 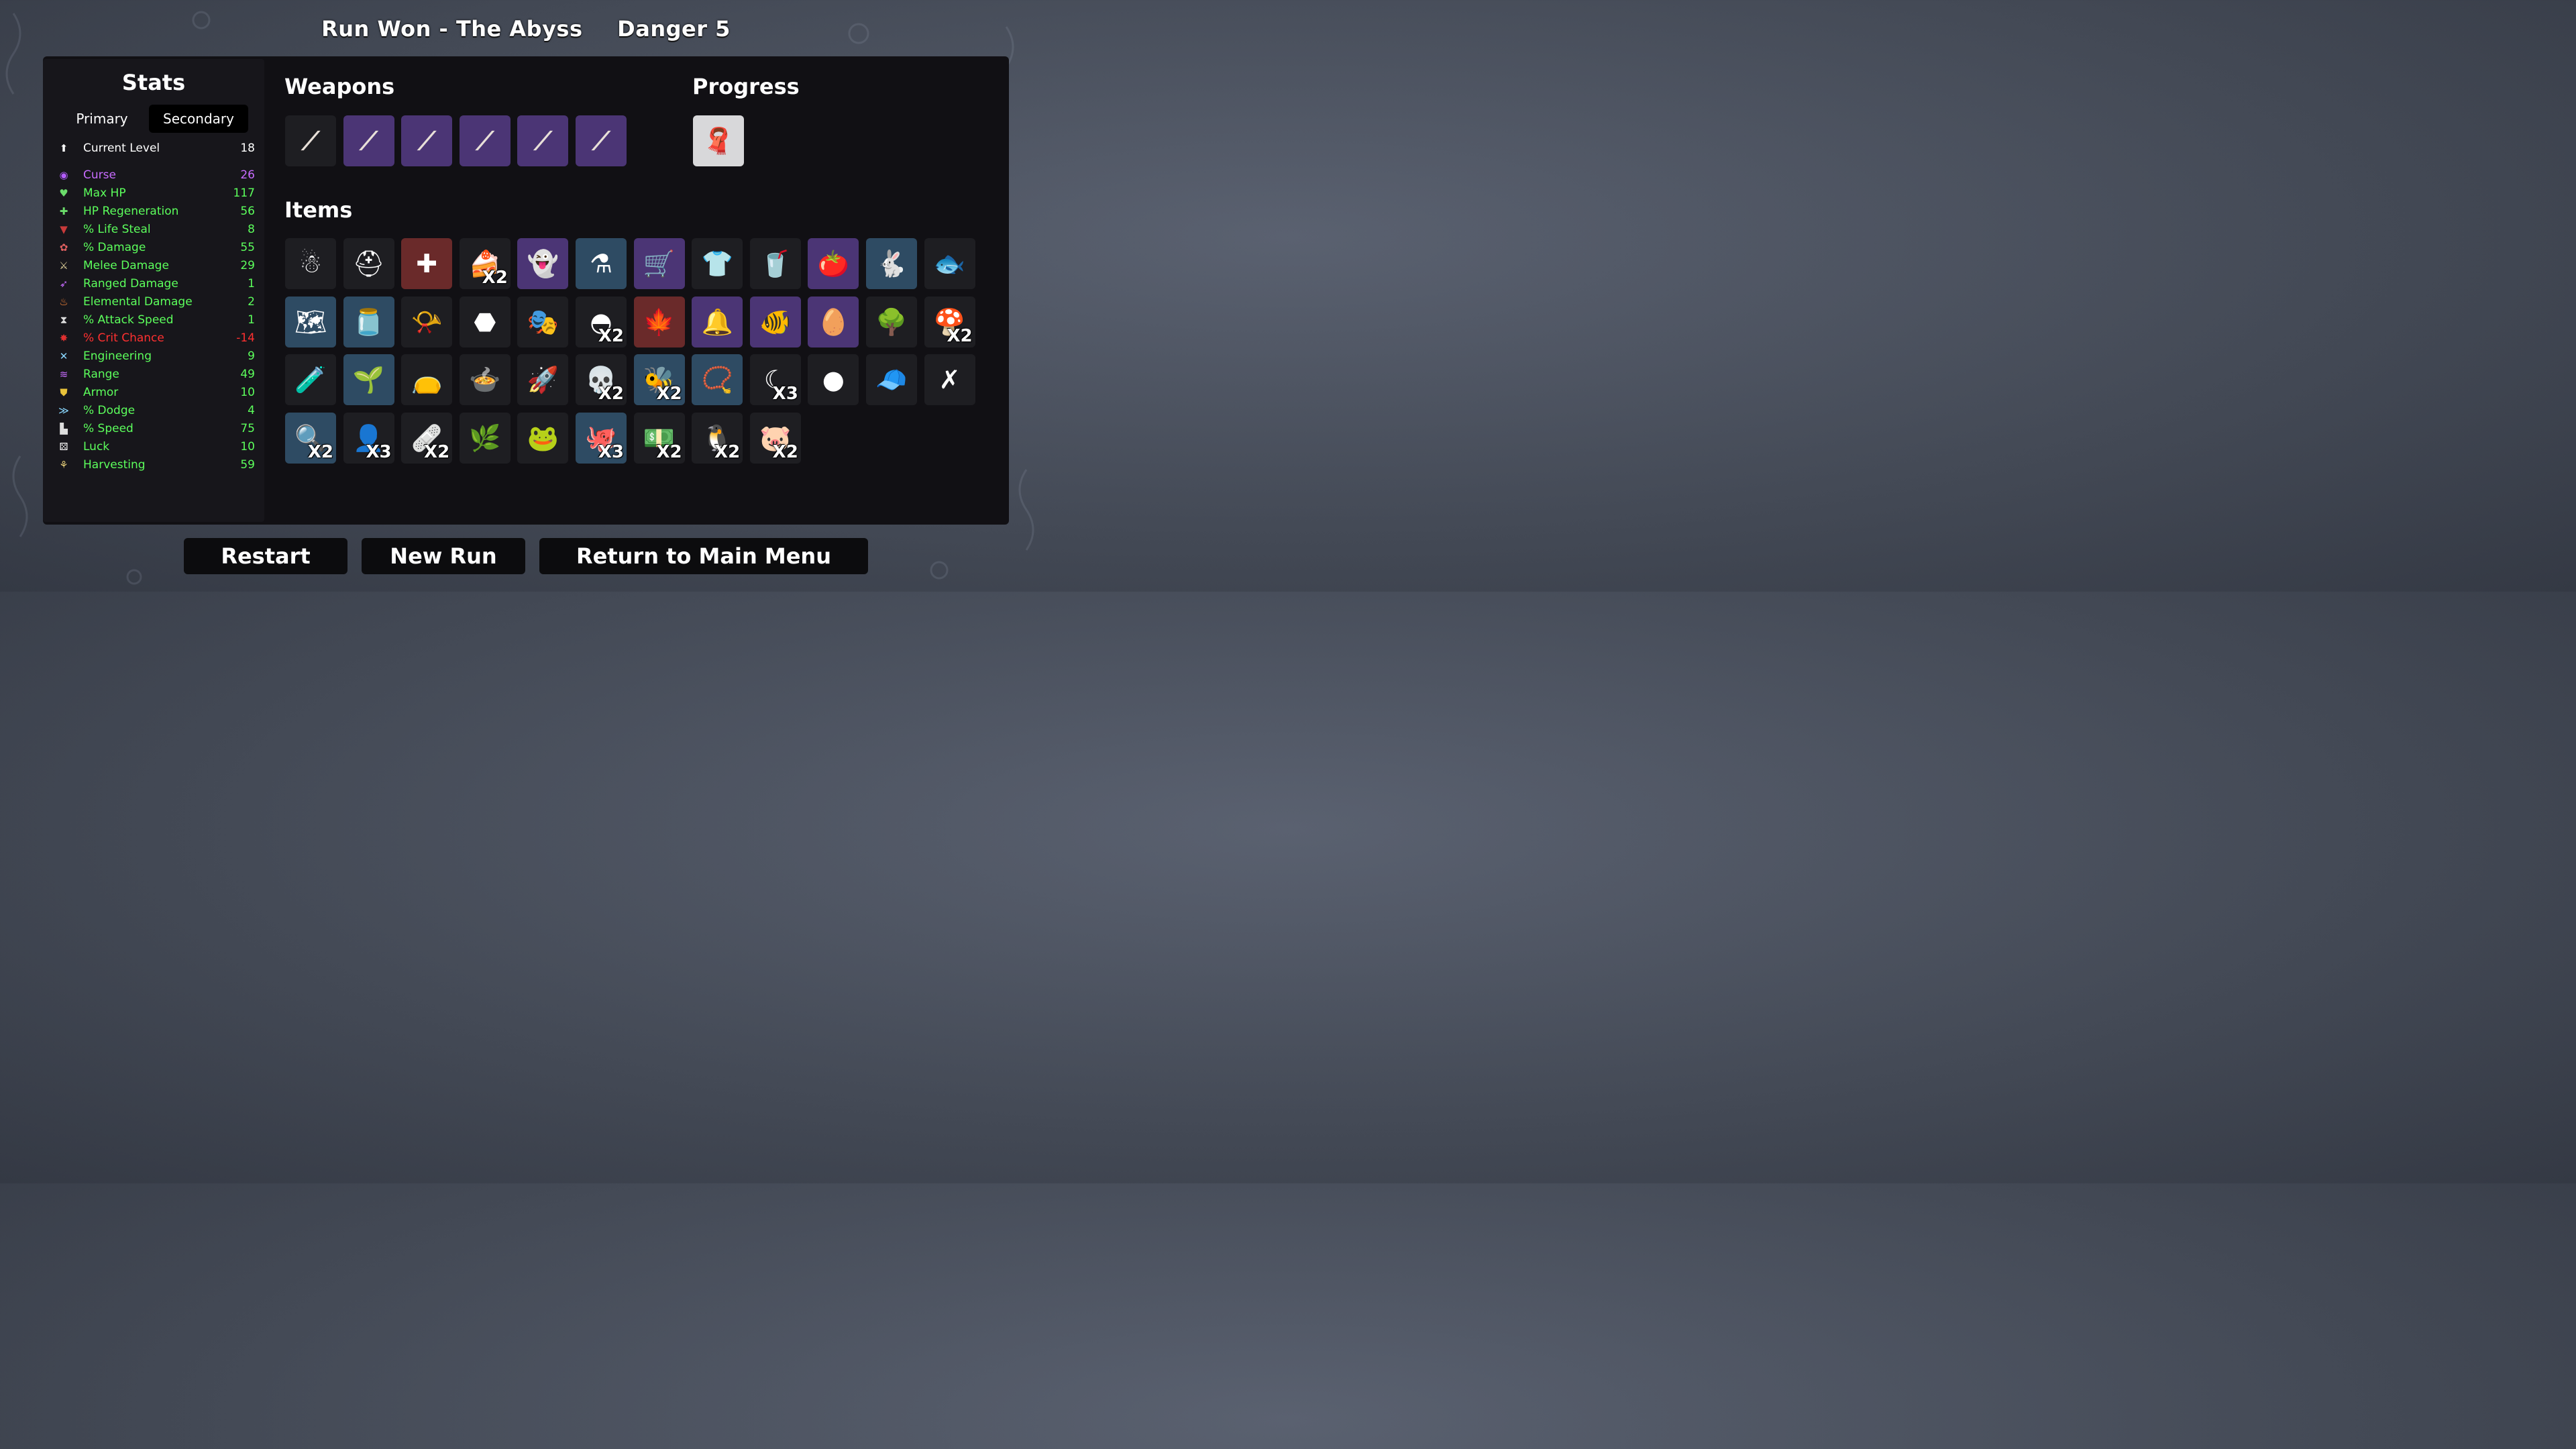 I want to click on brain-icon: ✿, so click(x=63, y=247).